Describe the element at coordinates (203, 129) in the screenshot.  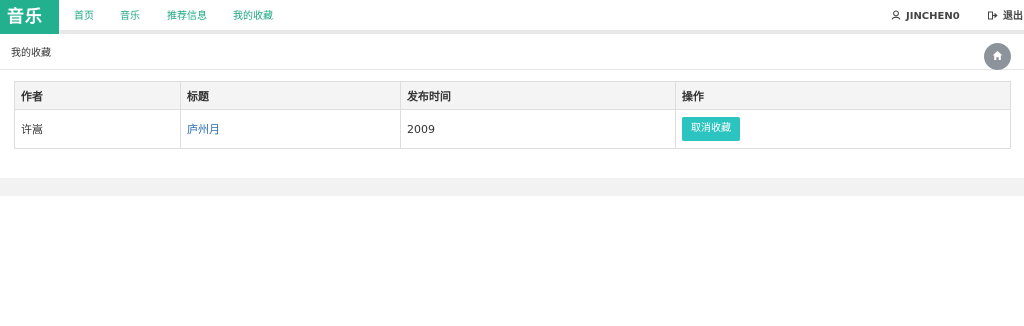
I see `song-title-link: 庐州月` at that location.